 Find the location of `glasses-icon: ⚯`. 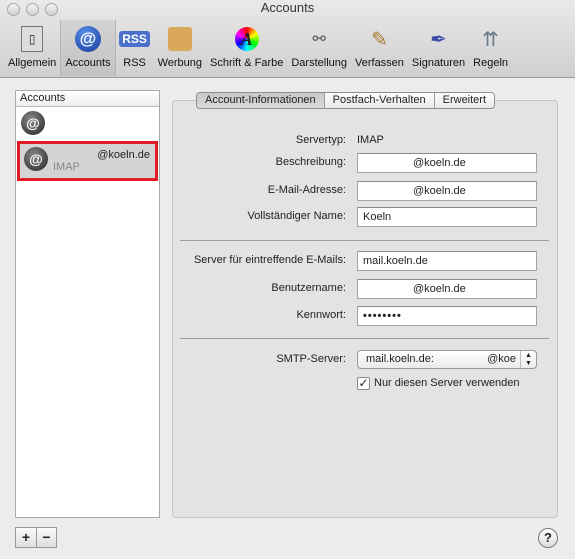

glasses-icon: ⚯ is located at coordinates (319, 39).